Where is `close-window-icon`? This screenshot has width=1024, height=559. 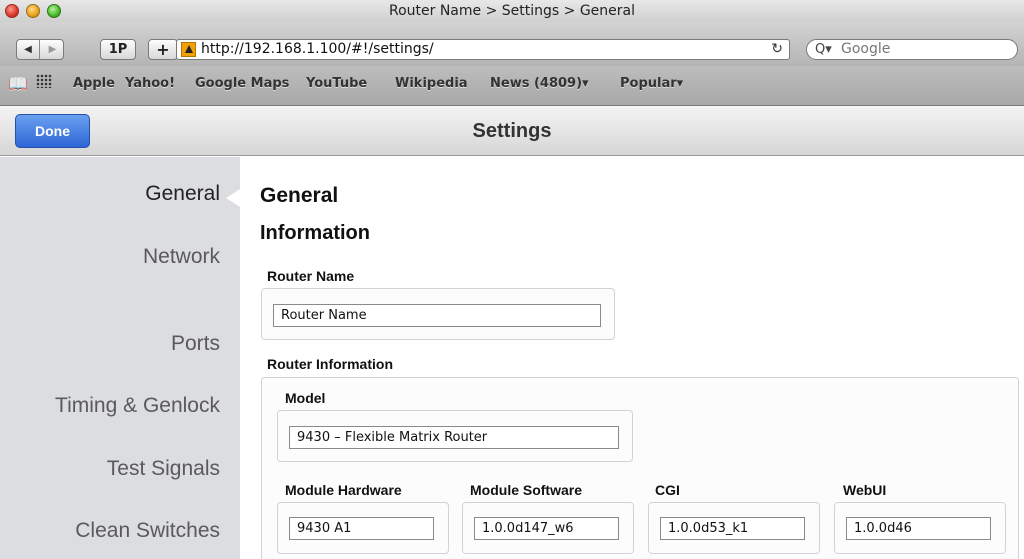
close-window-icon is located at coordinates (12, 11).